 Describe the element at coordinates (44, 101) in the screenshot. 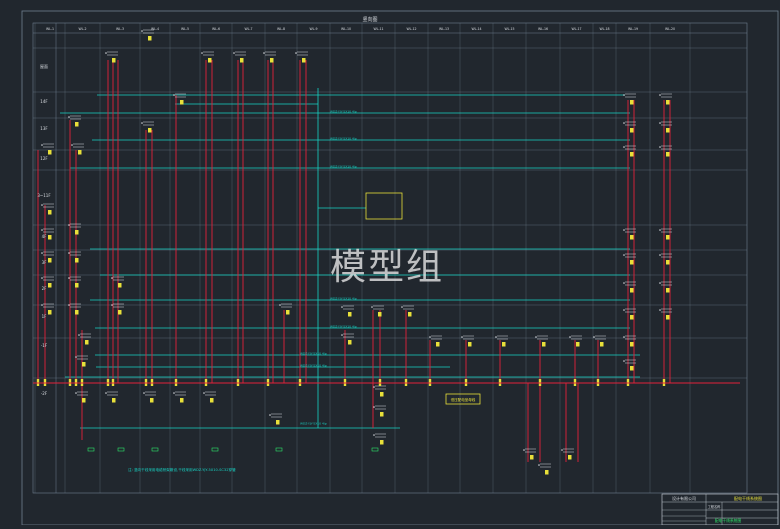

I see `level-label: 14F` at that location.